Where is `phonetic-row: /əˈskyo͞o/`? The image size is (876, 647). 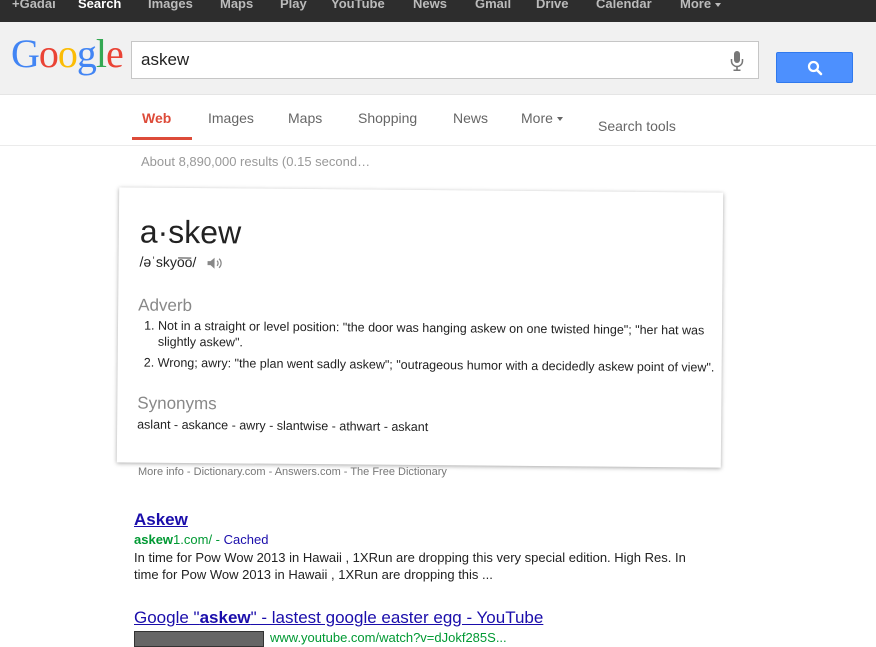 phonetic-row: /əˈskyo͞o/ is located at coordinates (180, 262).